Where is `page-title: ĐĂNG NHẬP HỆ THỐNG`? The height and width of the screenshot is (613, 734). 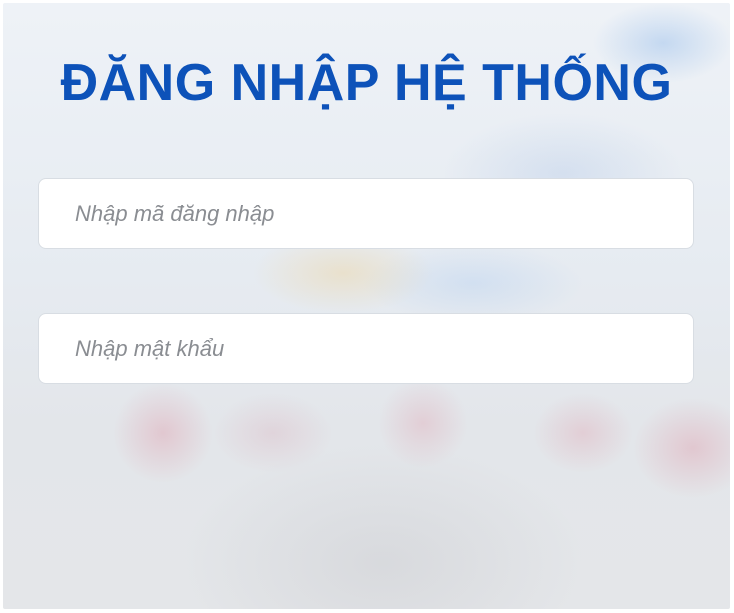
page-title: ĐĂNG NHẬP HỆ THỐNG is located at coordinates (366, 83).